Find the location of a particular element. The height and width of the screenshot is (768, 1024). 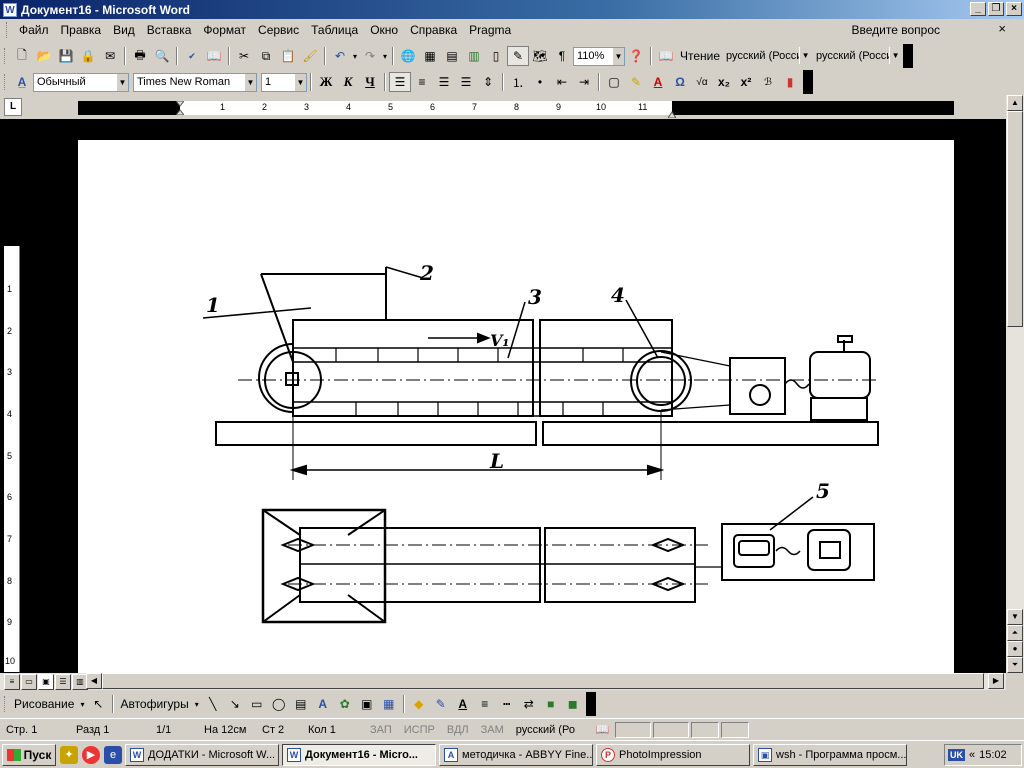

start-button: Пуск is located at coordinates (29, 754).